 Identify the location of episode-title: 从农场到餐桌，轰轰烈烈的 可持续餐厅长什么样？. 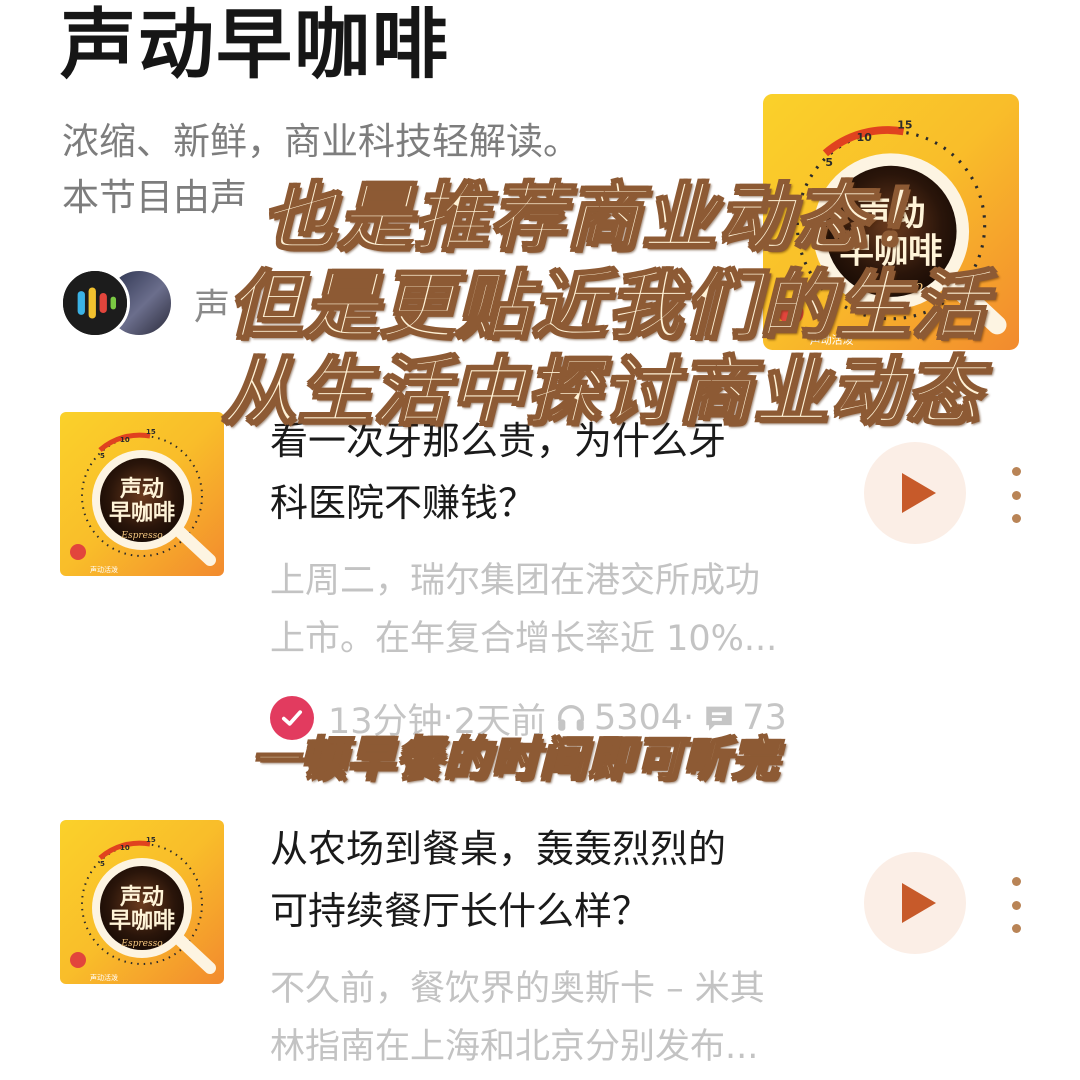
(550, 880).